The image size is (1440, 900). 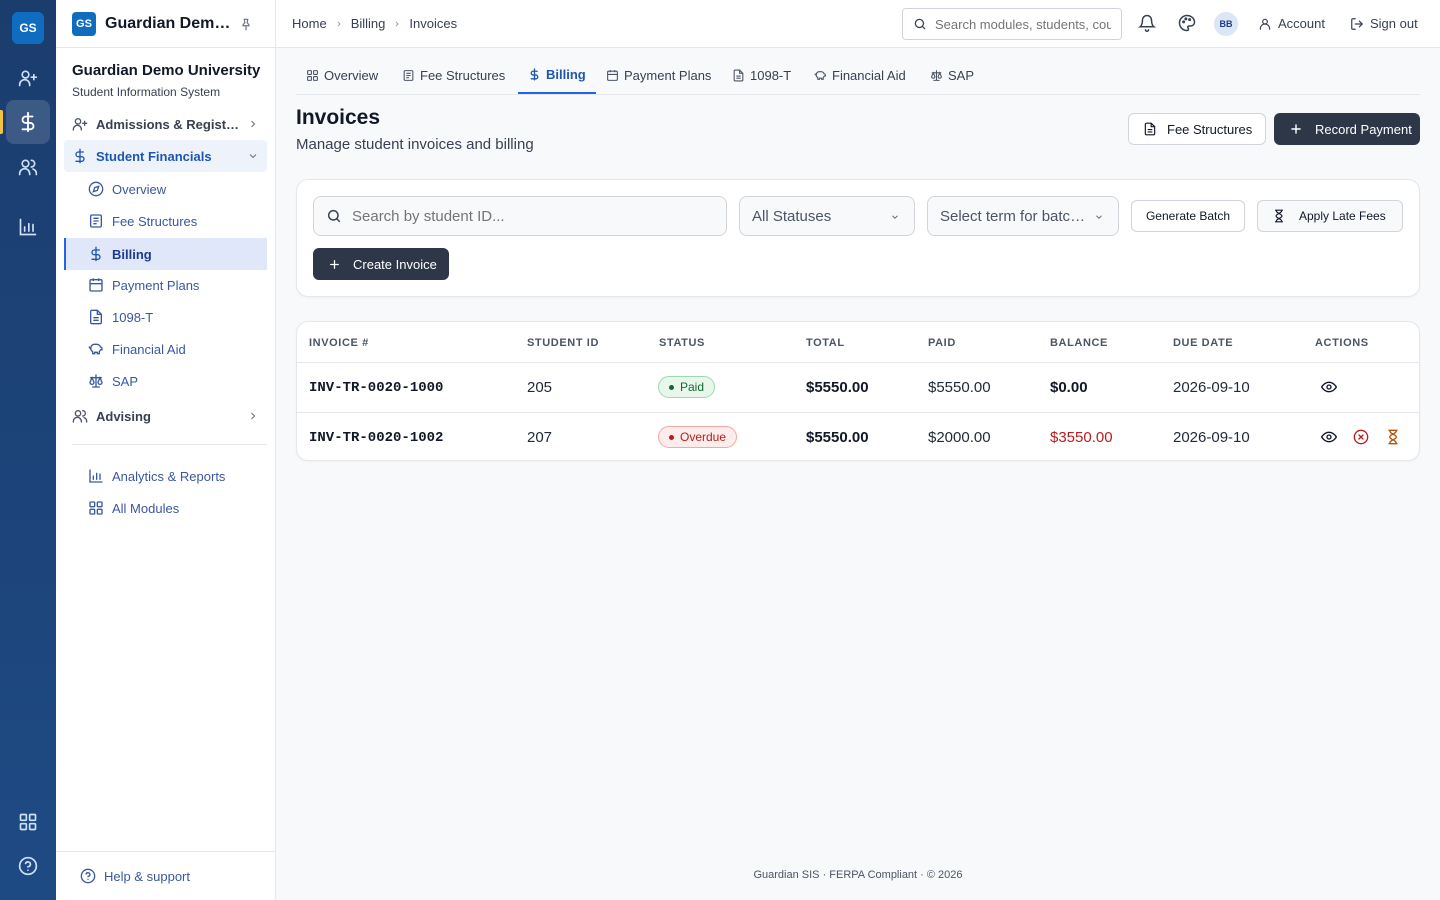 I want to click on global-search, so click(x=1012, y=24).